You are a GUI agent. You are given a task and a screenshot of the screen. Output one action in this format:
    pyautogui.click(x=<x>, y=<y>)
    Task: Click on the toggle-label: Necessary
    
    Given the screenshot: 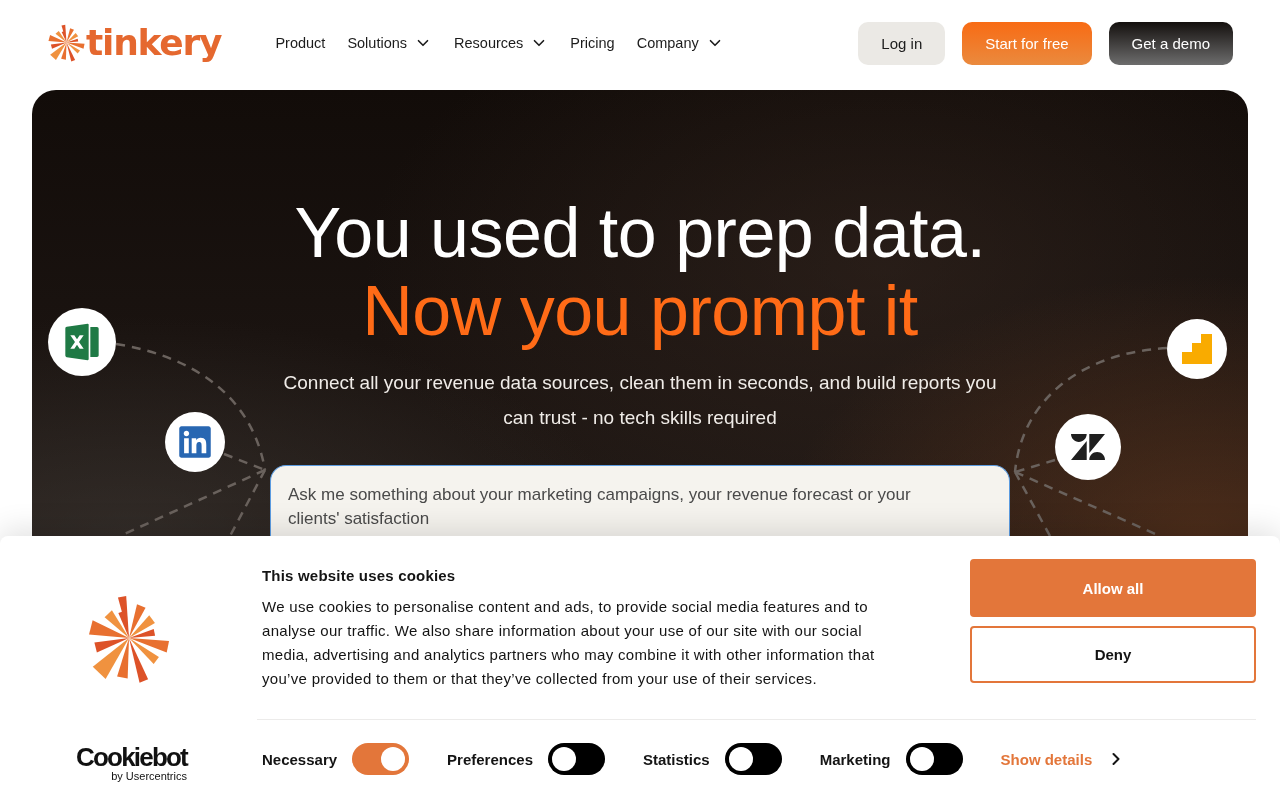 What is the action you would take?
    pyautogui.click(x=300, y=759)
    